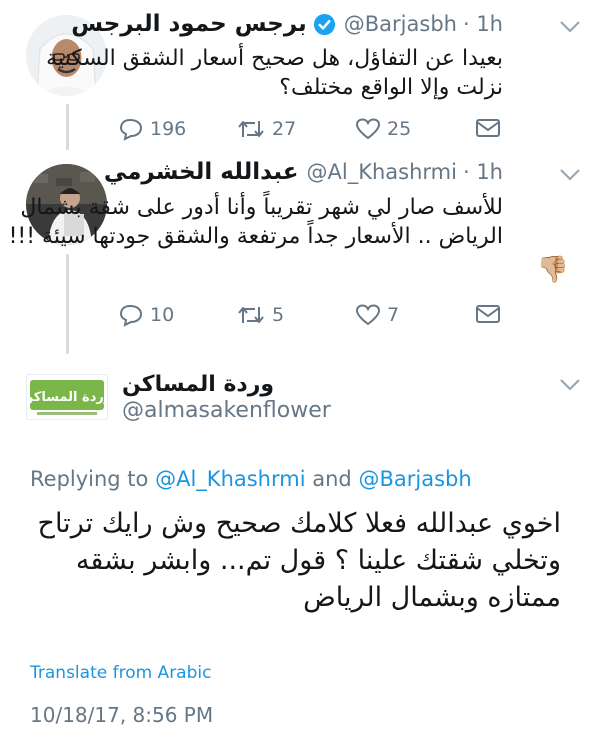  Describe the element at coordinates (121, 715) in the screenshot. I see `tweet-timestamp: 10/18/17, 8:56 PM` at that location.